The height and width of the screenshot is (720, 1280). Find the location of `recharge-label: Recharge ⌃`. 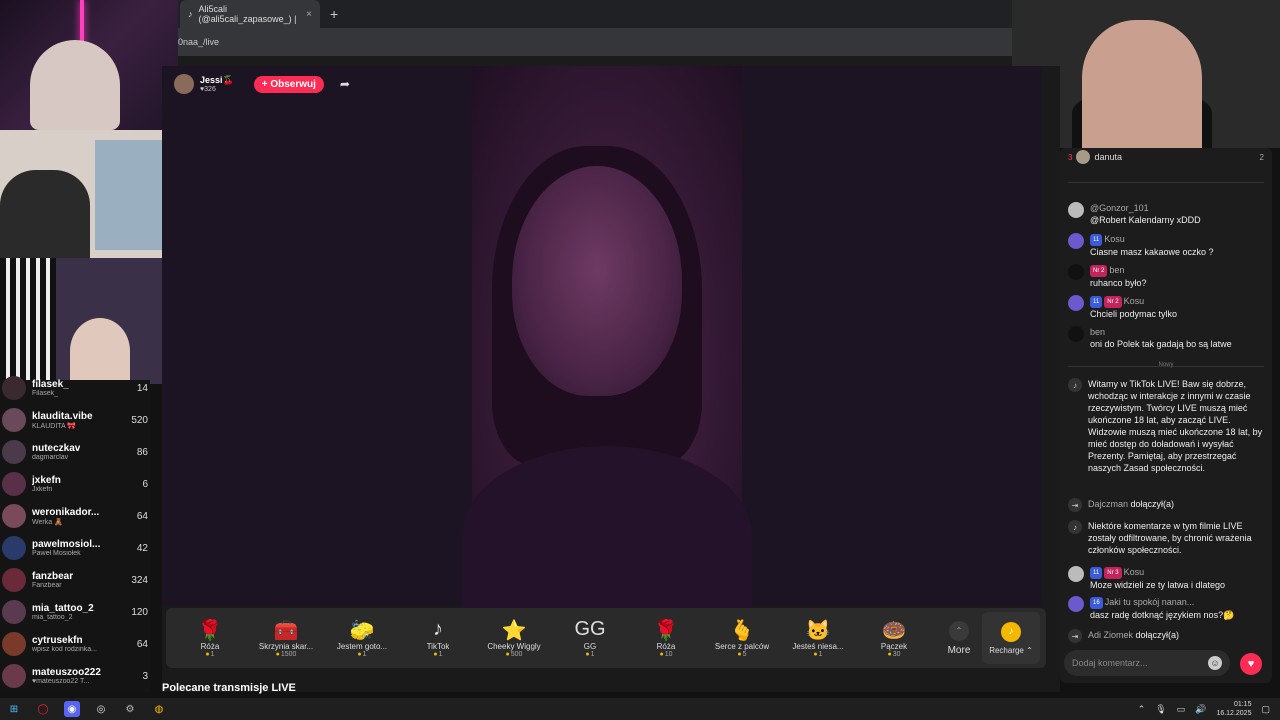

recharge-label: Recharge ⌃ is located at coordinates (1011, 650).